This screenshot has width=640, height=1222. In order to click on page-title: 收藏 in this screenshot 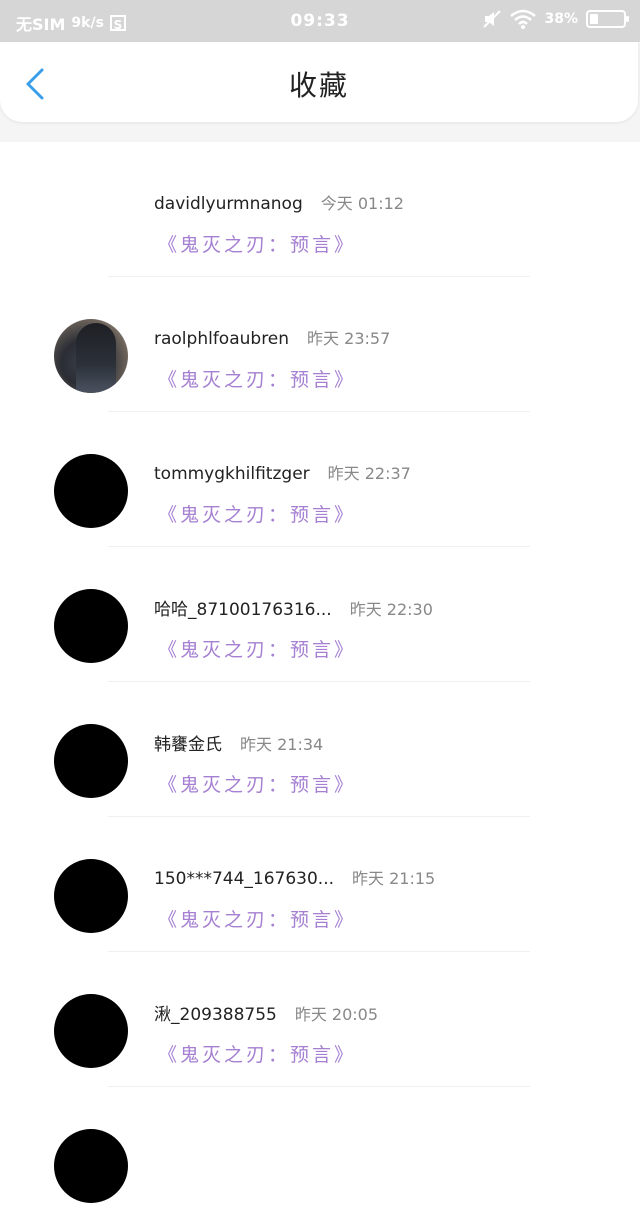, I will do `click(318, 85)`.